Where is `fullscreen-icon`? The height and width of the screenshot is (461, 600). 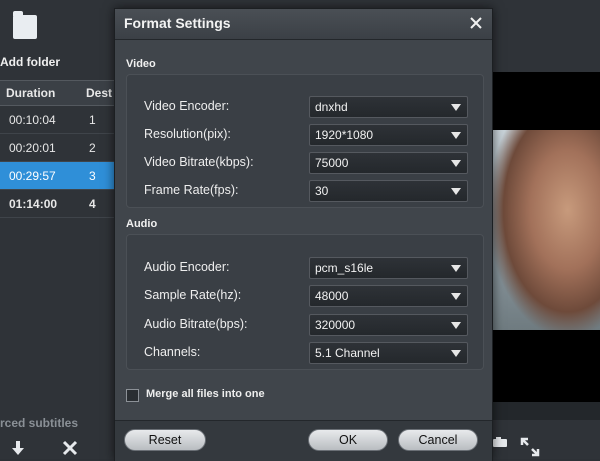
fullscreen-icon is located at coordinates (530, 447).